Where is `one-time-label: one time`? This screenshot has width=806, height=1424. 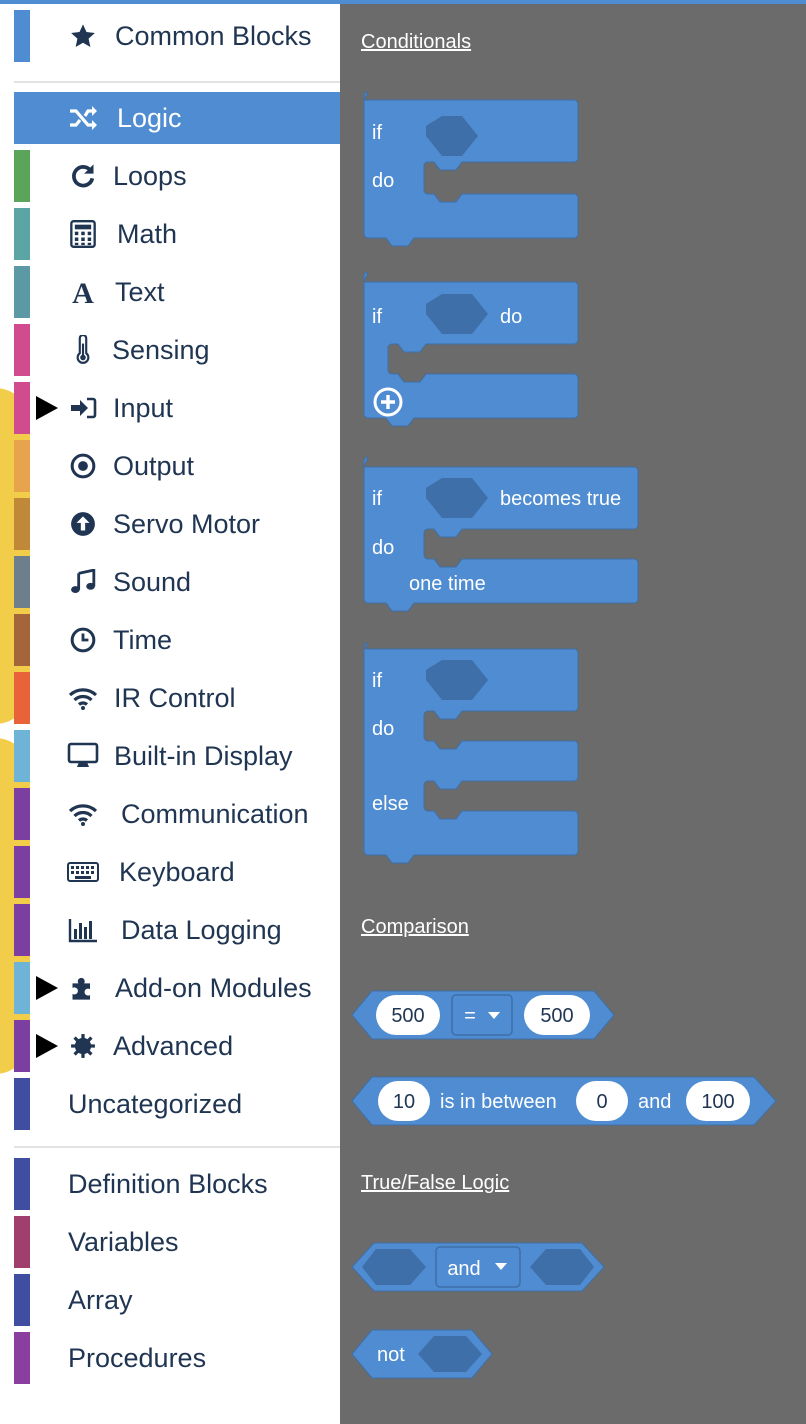
one-time-label: one time is located at coordinates (447, 584).